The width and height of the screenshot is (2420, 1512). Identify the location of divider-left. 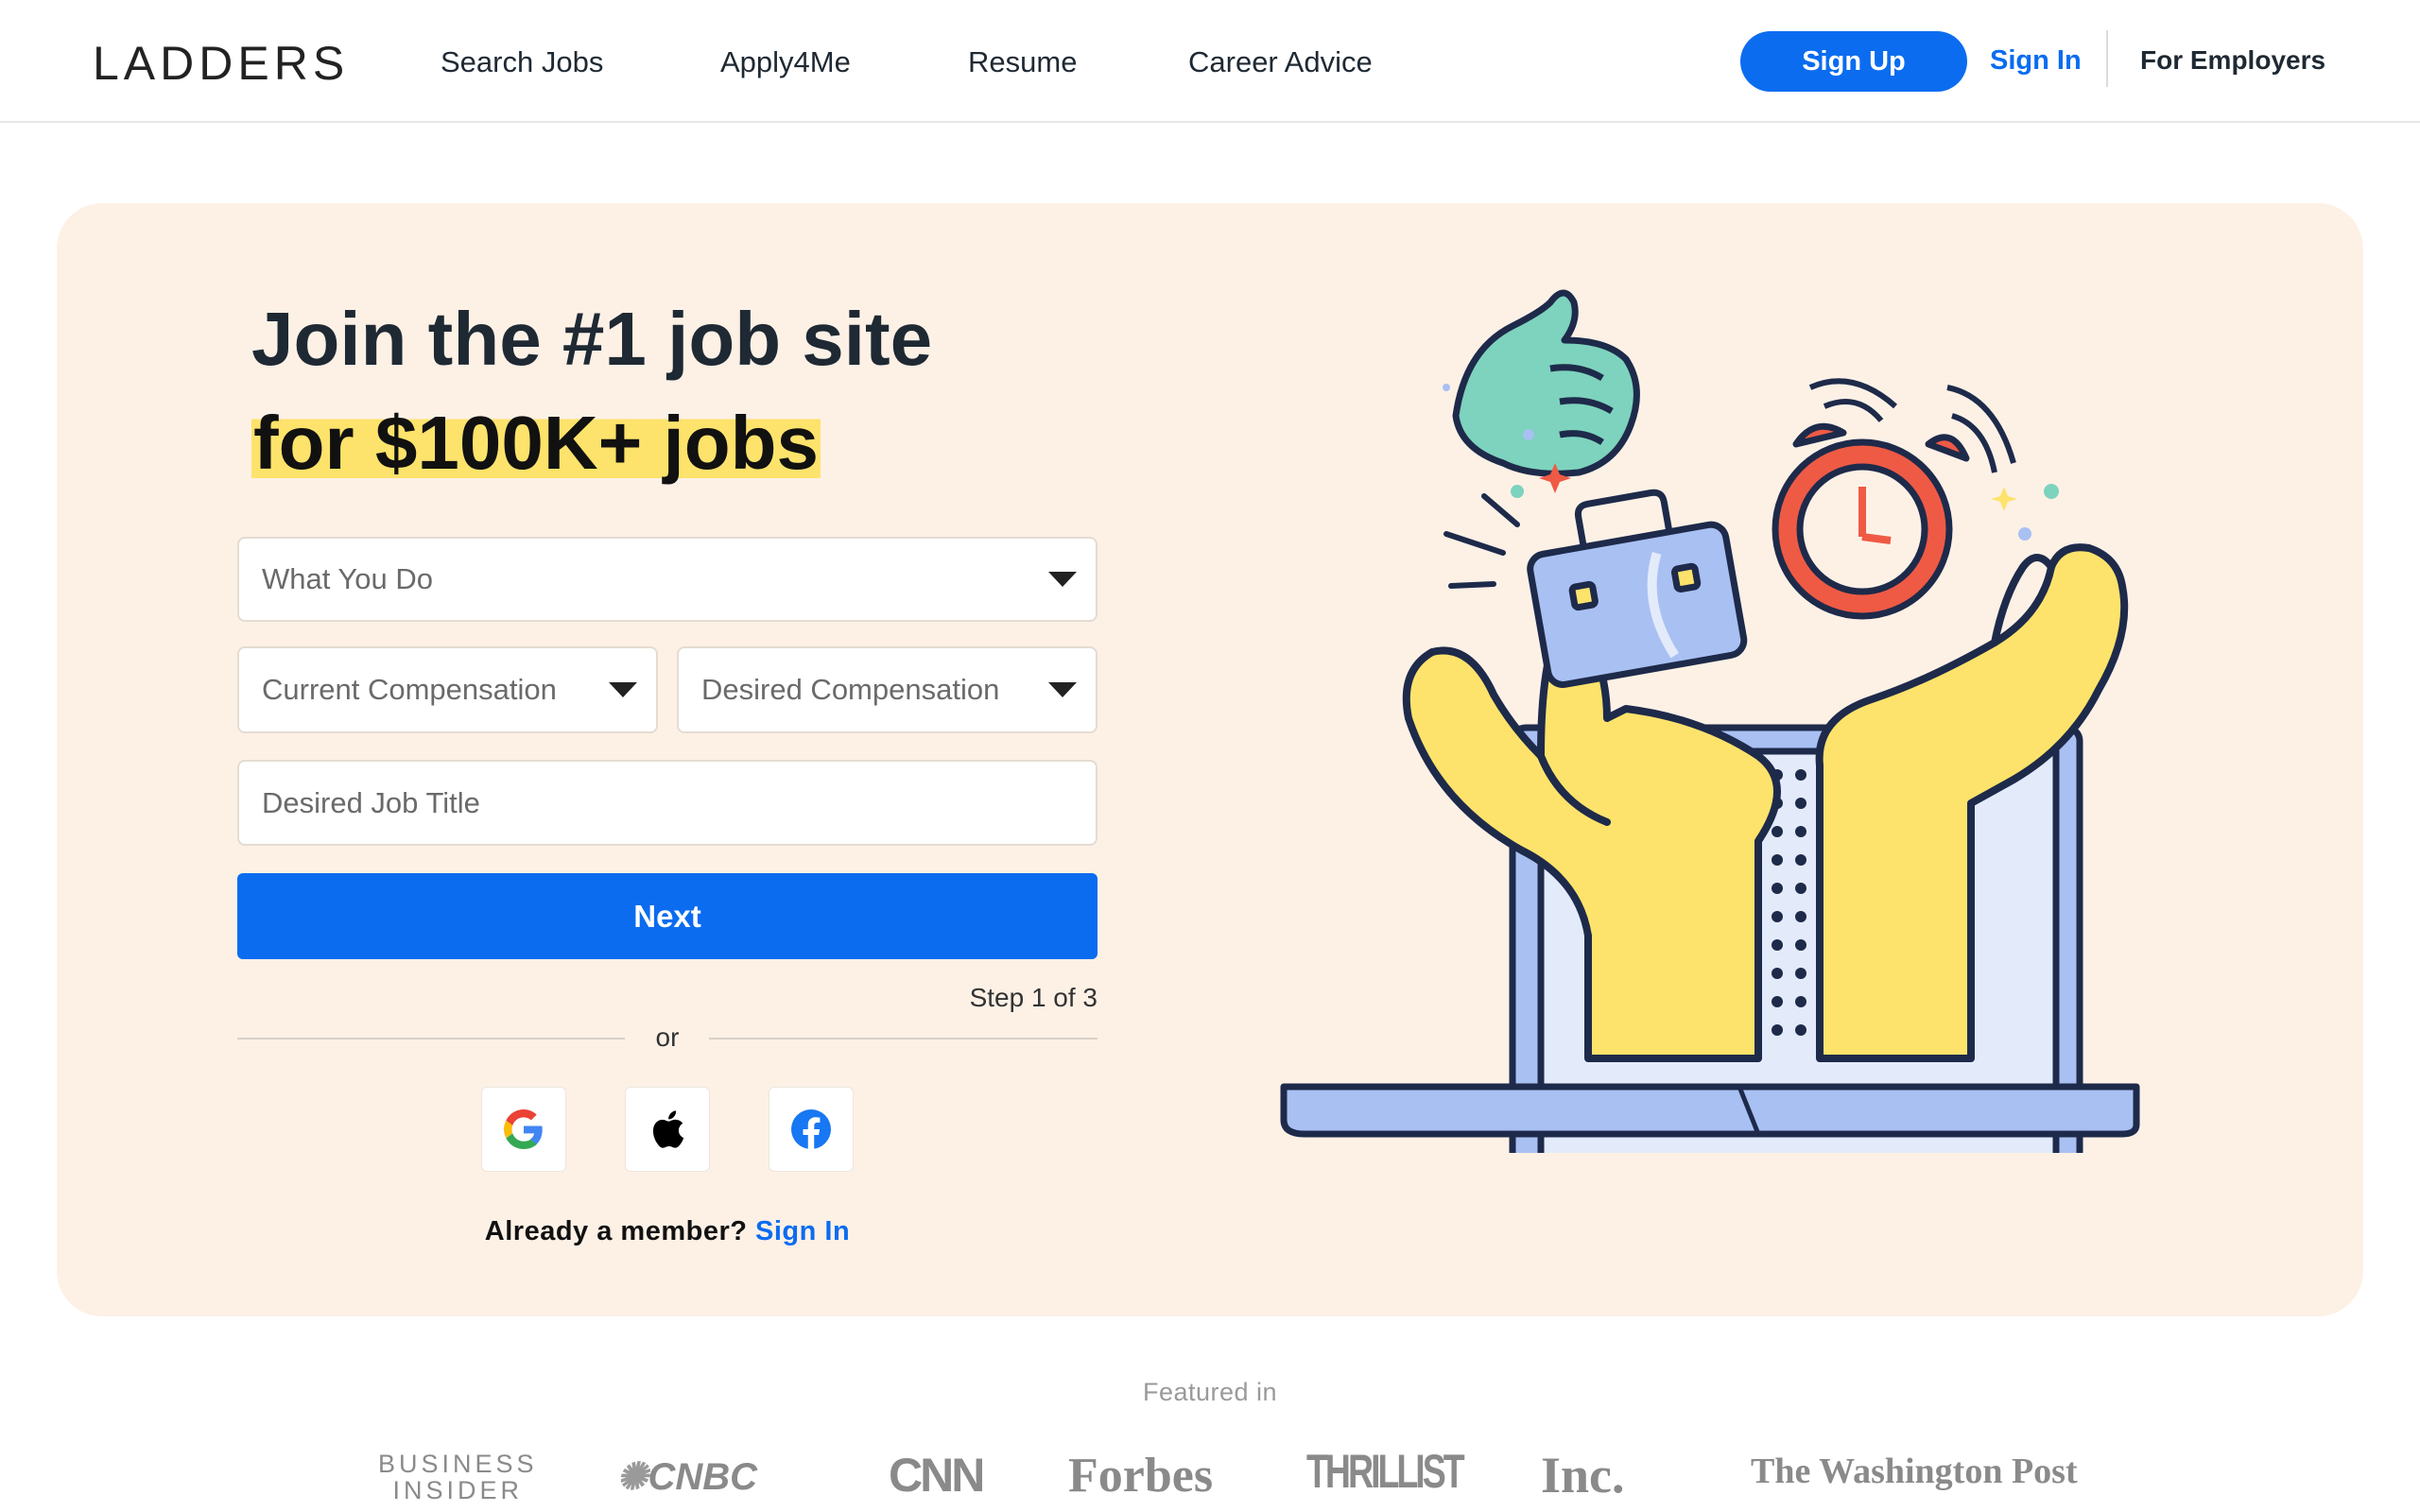
(431, 1039).